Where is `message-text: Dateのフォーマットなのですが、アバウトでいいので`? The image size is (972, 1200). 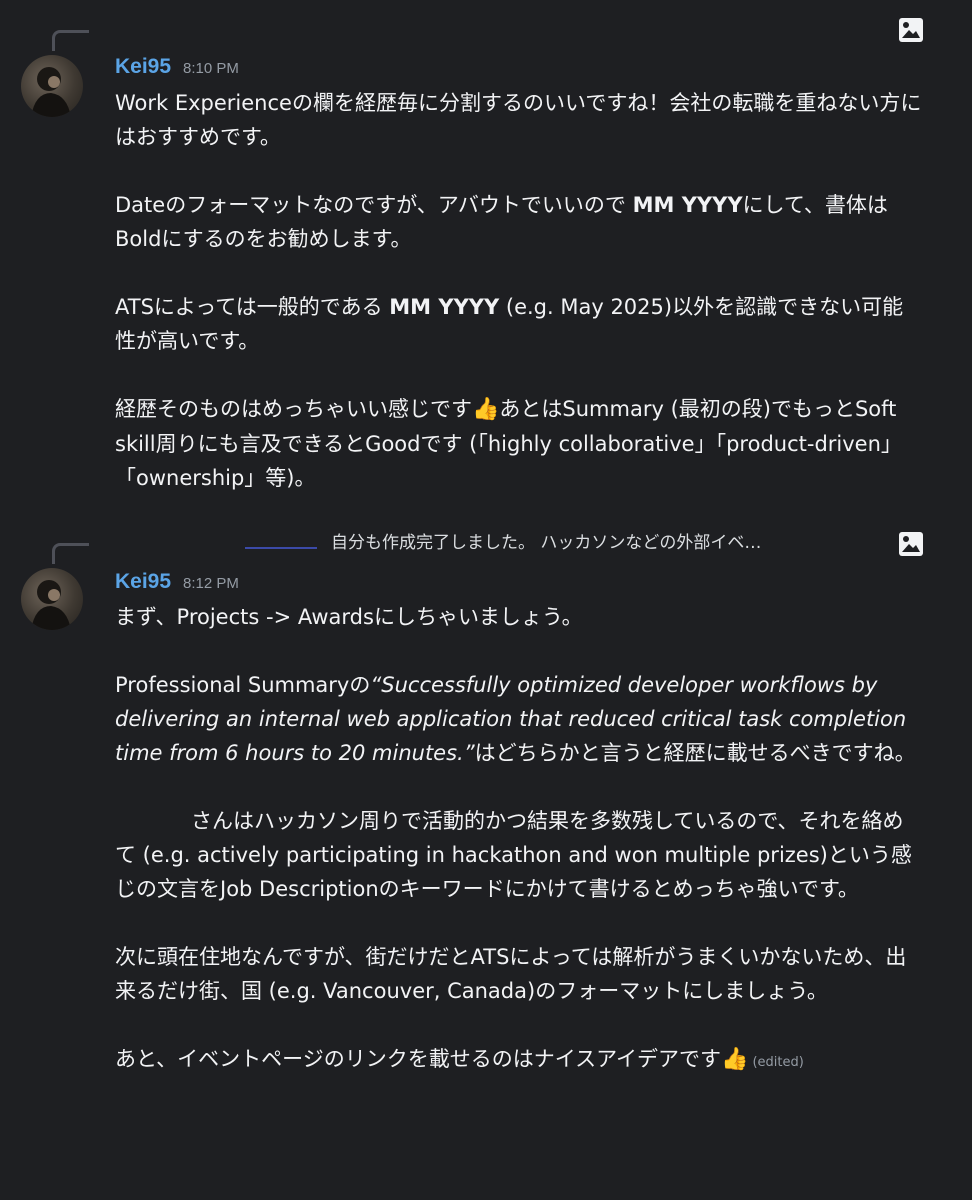 message-text: Dateのフォーマットなのですが、アバウトでいいので is located at coordinates (374, 205).